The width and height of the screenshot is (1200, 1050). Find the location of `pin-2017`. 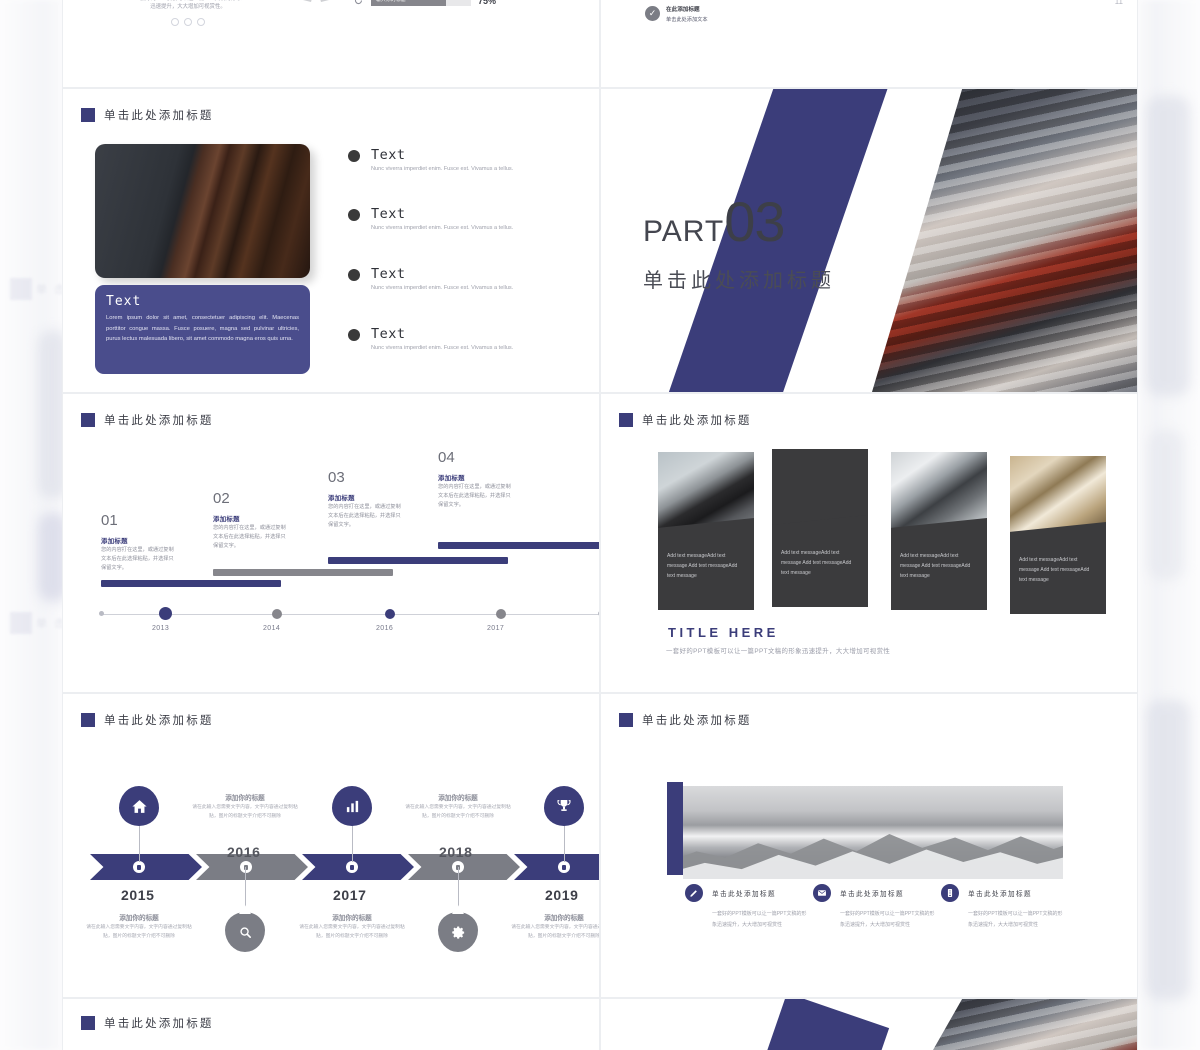

pin-2017 is located at coordinates (352, 806).